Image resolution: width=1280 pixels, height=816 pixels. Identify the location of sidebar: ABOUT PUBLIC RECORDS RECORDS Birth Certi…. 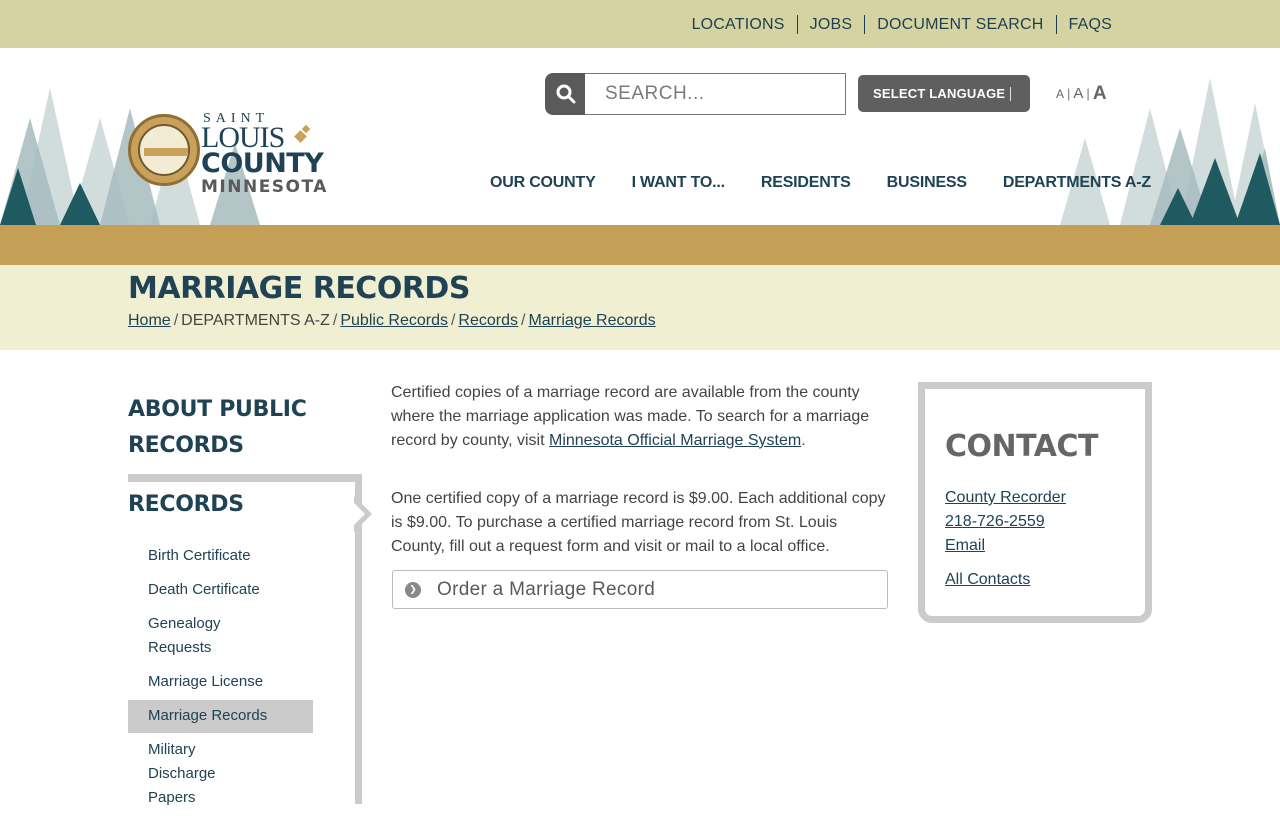
(250, 599).